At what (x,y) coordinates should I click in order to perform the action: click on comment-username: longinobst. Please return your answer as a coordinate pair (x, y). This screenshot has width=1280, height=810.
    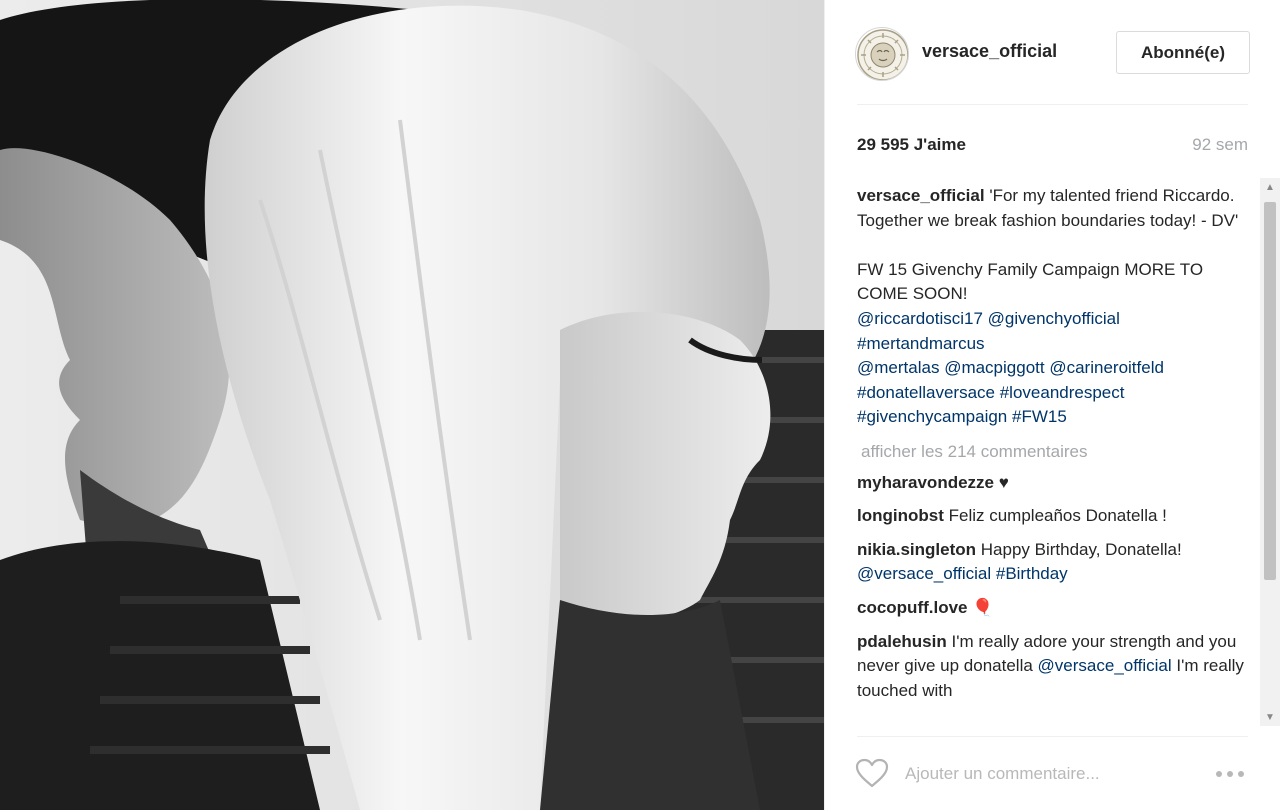
    Looking at the image, I should click on (900, 515).